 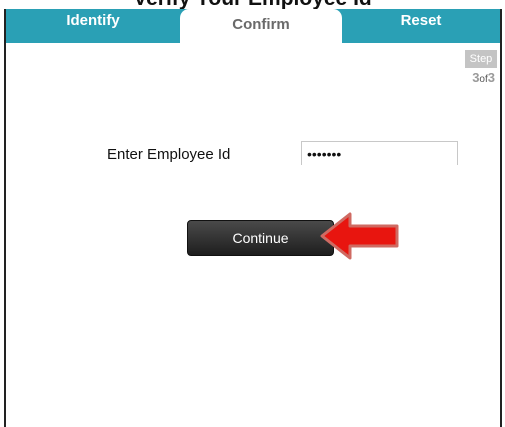 What do you see at coordinates (491, 77) in the screenshot?
I see `step-total: 3` at bounding box center [491, 77].